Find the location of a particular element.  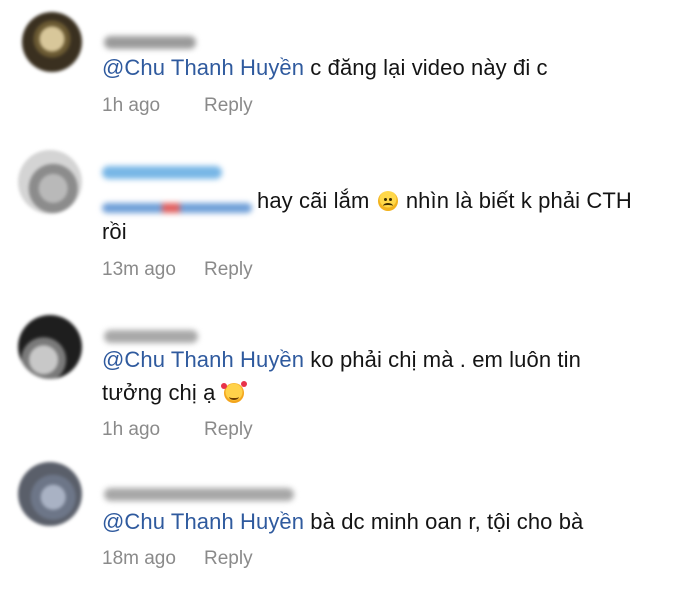

smiling-face-with-hearts-emoji-icon is located at coordinates (233, 392).